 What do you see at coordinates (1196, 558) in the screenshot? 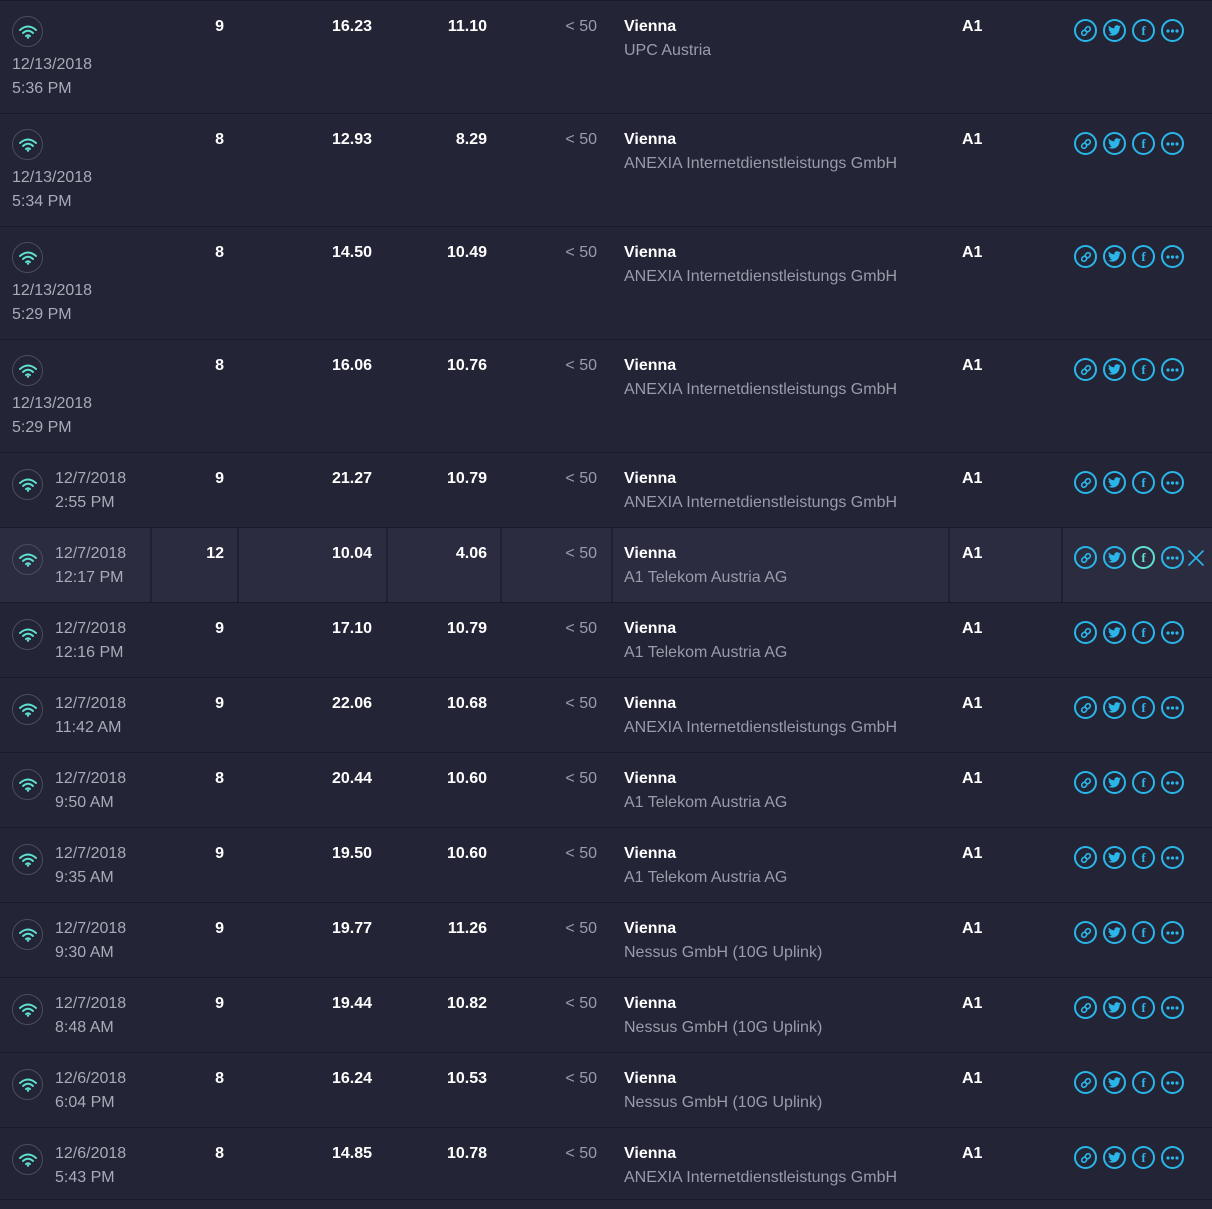
I see `close-icon` at bounding box center [1196, 558].